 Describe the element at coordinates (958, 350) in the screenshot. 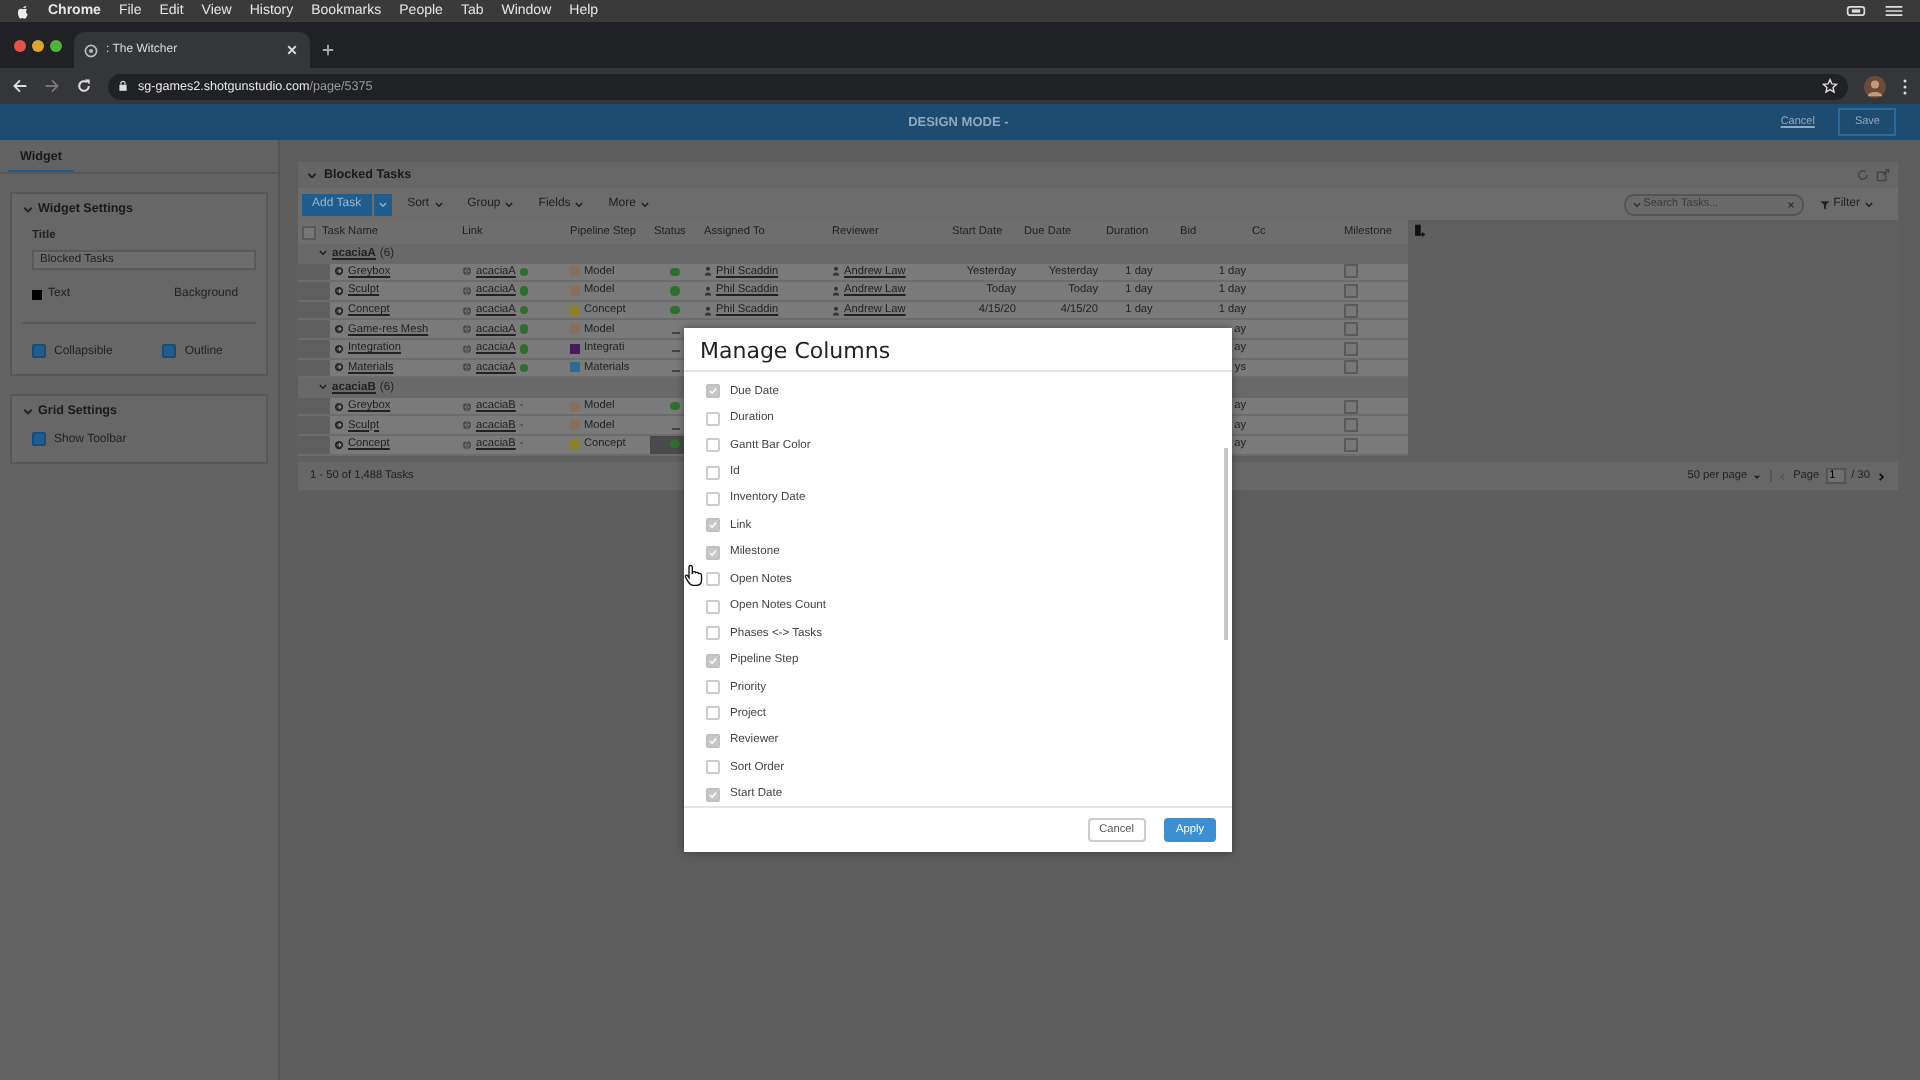

I see `dialog-title: Manage Columns` at that location.